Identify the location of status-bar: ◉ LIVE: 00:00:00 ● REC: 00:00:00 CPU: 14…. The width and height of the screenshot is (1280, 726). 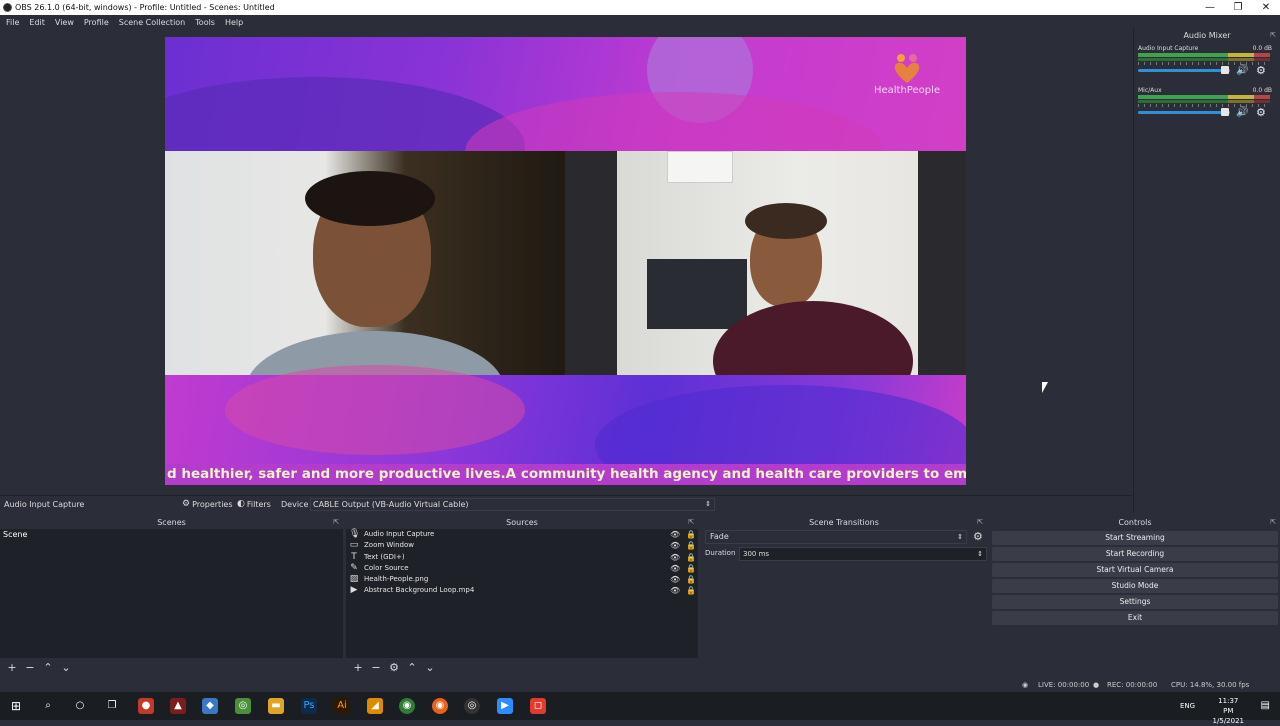
(640, 684).